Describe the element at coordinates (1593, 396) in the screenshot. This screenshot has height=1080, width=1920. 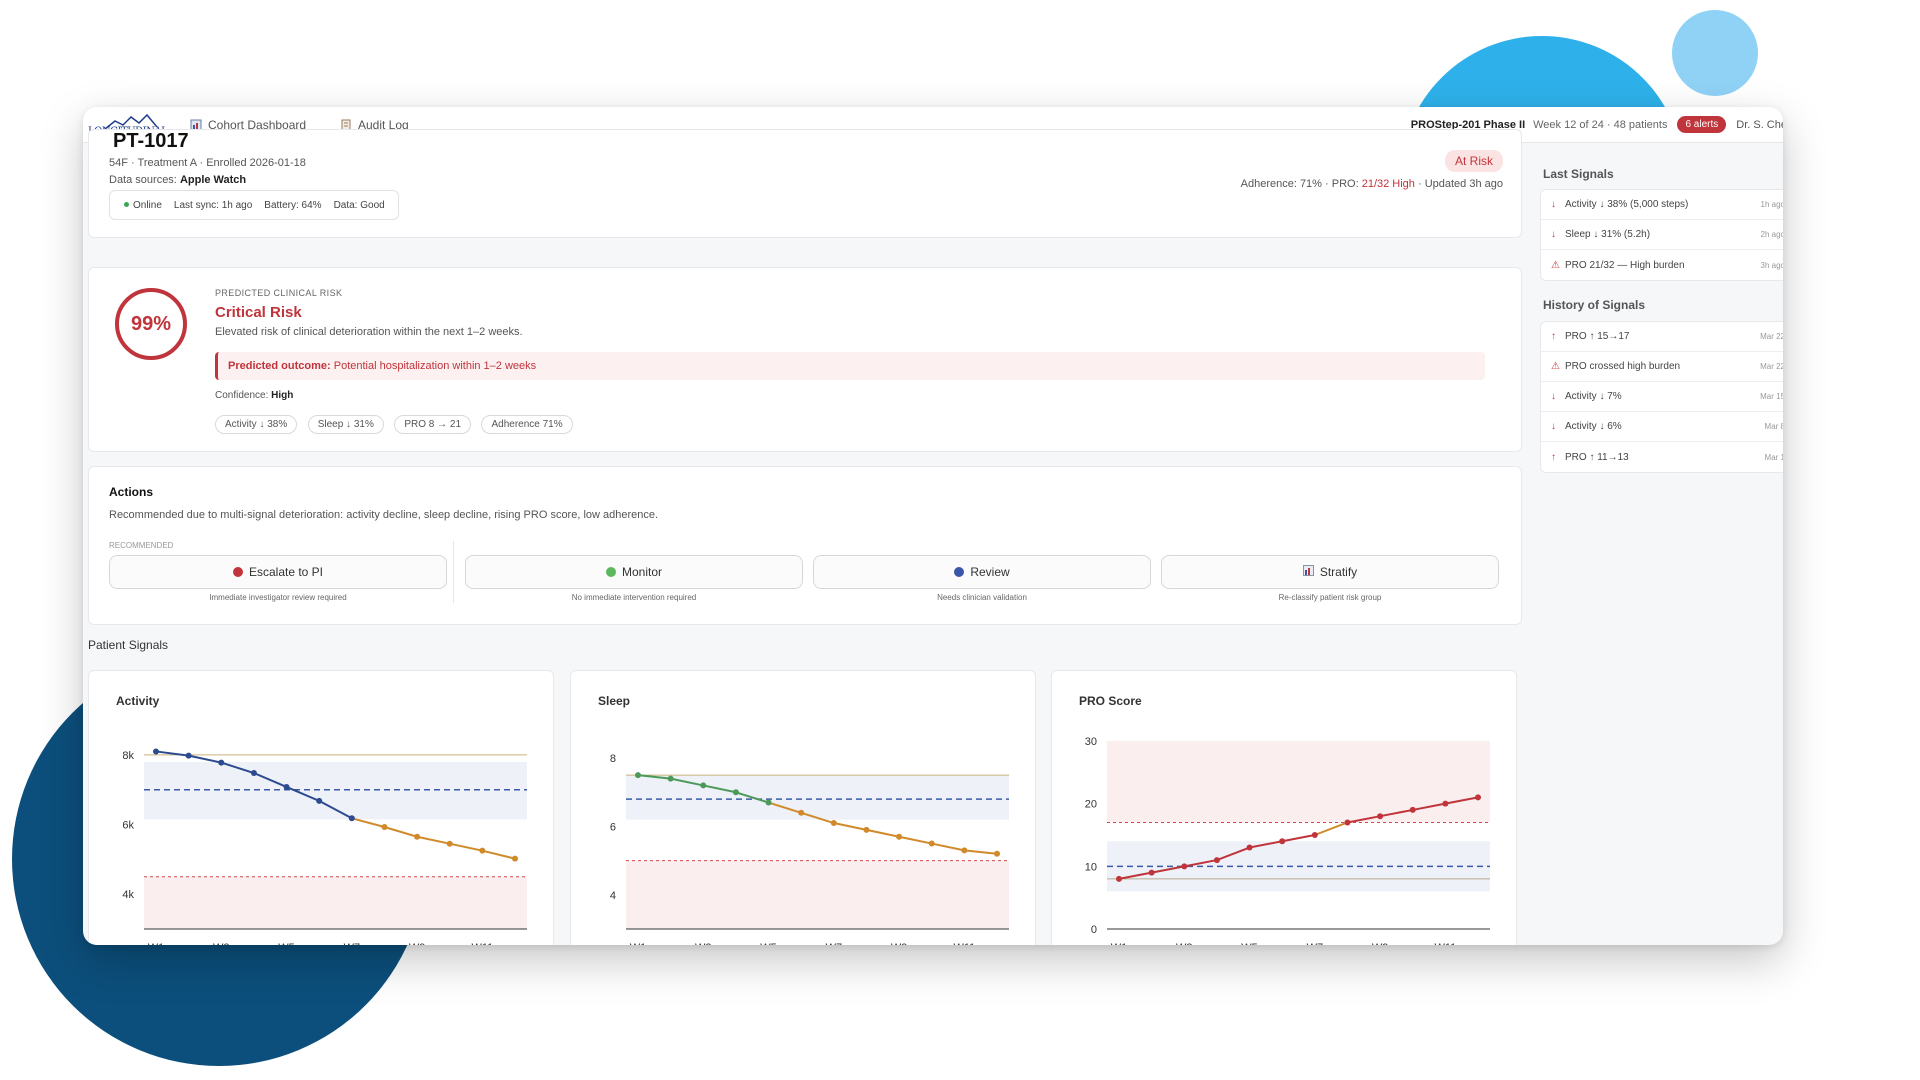
I see `signal-text: Activity ↓ 7%` at that location.